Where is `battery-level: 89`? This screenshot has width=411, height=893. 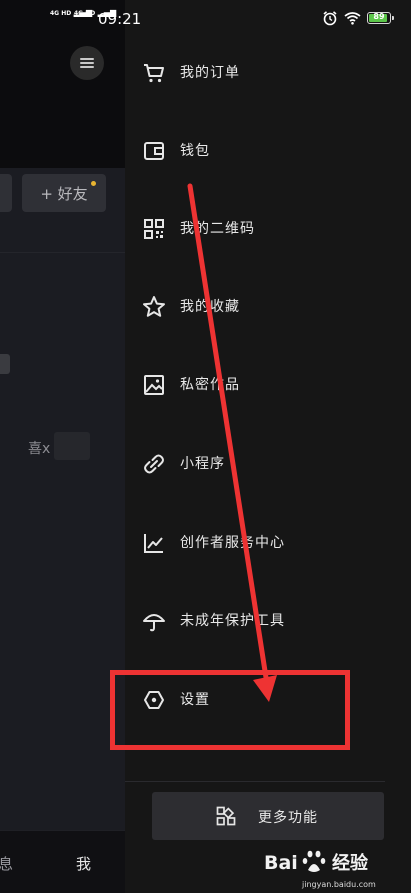
battery-level: 89 is located at coordinates (379, 16).